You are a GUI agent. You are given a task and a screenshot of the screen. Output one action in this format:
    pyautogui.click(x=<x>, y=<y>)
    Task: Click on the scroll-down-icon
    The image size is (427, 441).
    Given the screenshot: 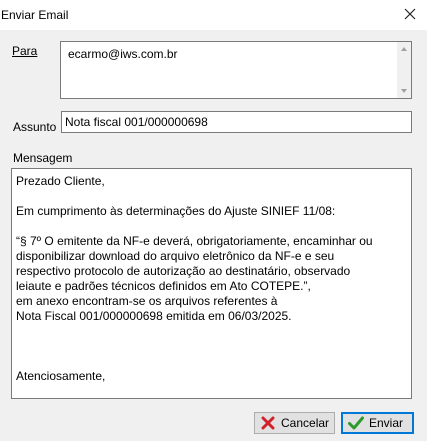 What is the action you would take?
    pyautogui.click(x=404, y=91)
    